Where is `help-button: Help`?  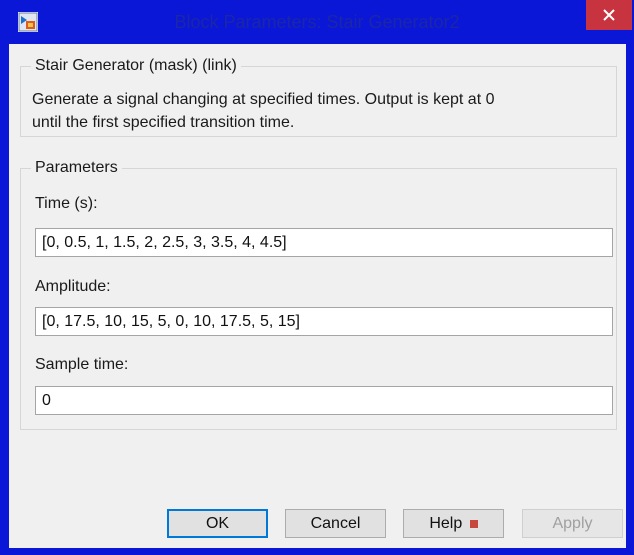 help-button: Help is located at coordinates (453, 523).